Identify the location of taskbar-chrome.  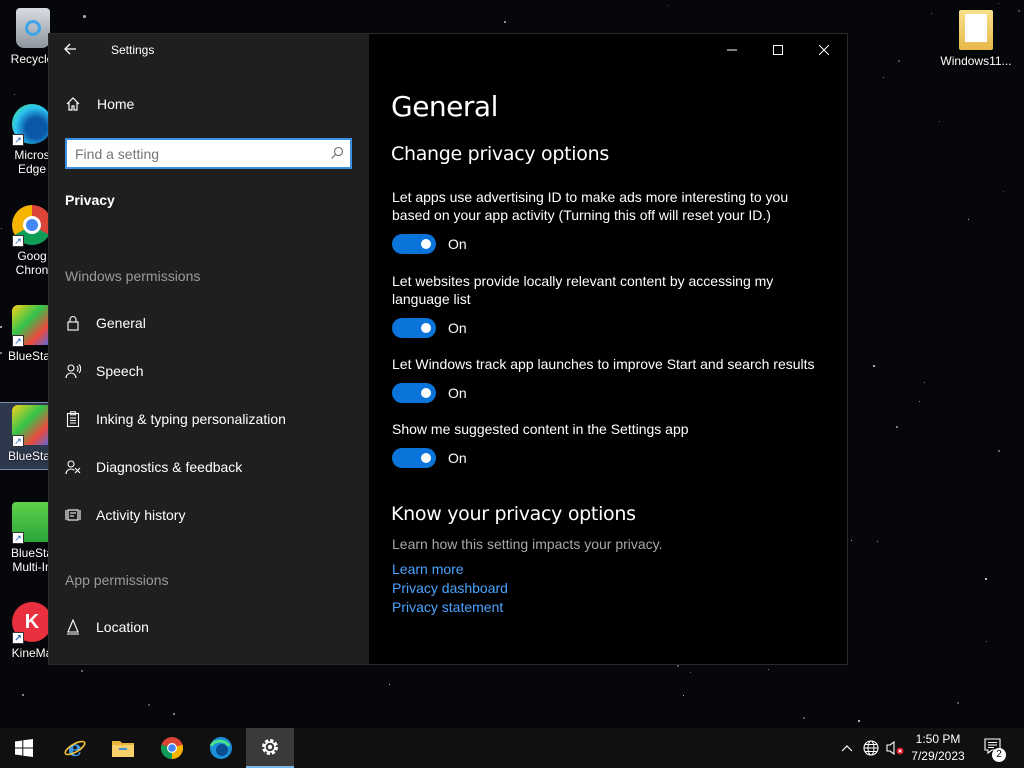
(172, 748).